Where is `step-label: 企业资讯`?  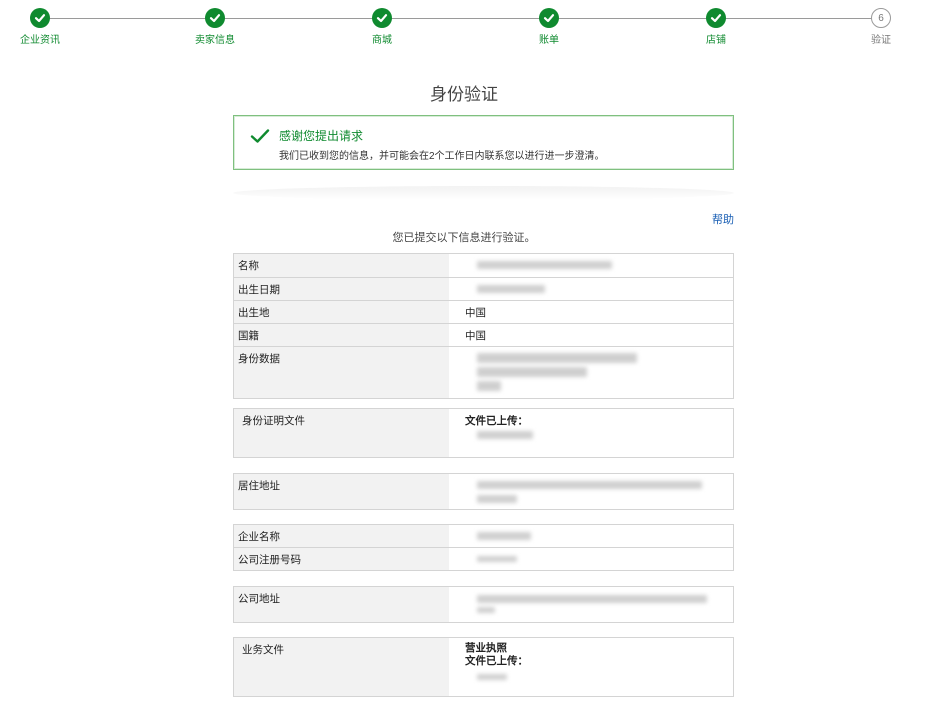 step-label: 企业资讯 is located at coordinates (40, 40).